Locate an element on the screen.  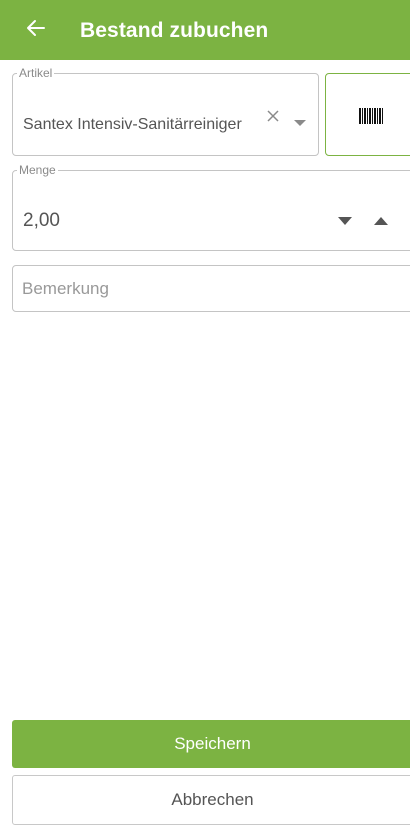
save-button: Speichern is located at coordinates (211, 744).